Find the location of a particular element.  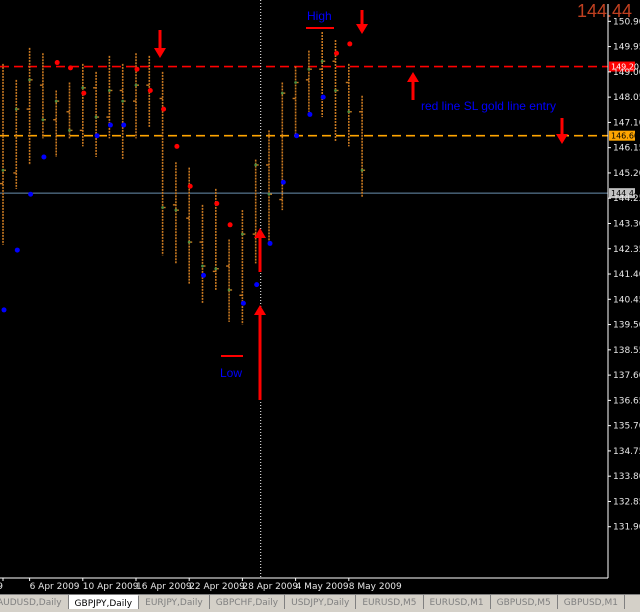

chart-tab: GBPJPY,Daily is located at coordinates (104, 602).